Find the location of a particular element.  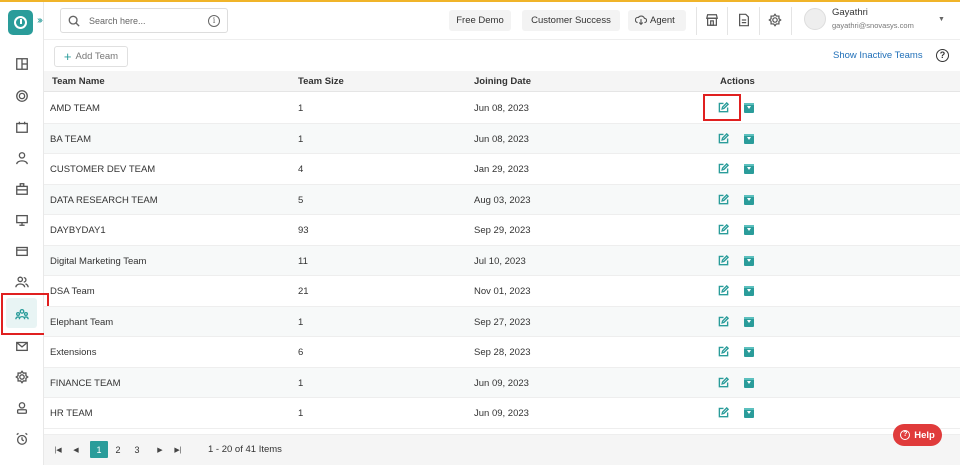

table-row: BA TEAM 1 Jun 08, 2023 is located at coordinates (502, 138).